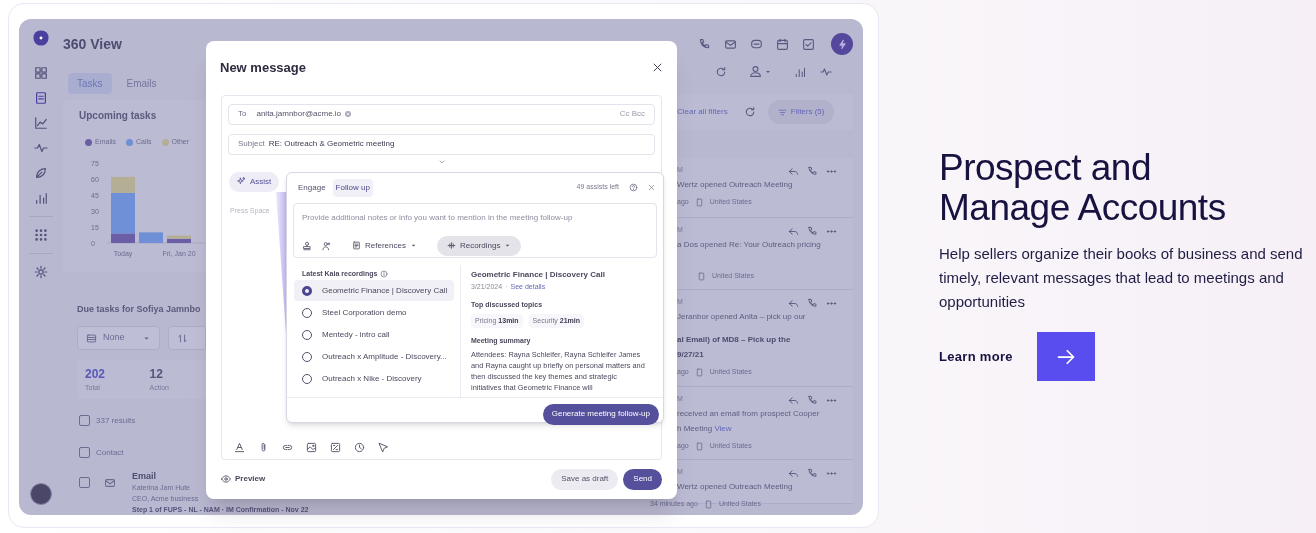 Image resolution: width=1316 pixels, height=533 pixels. Describe the element at coordinates (96, 374) in the screenshot. I see `stat-value: 202` at that location.